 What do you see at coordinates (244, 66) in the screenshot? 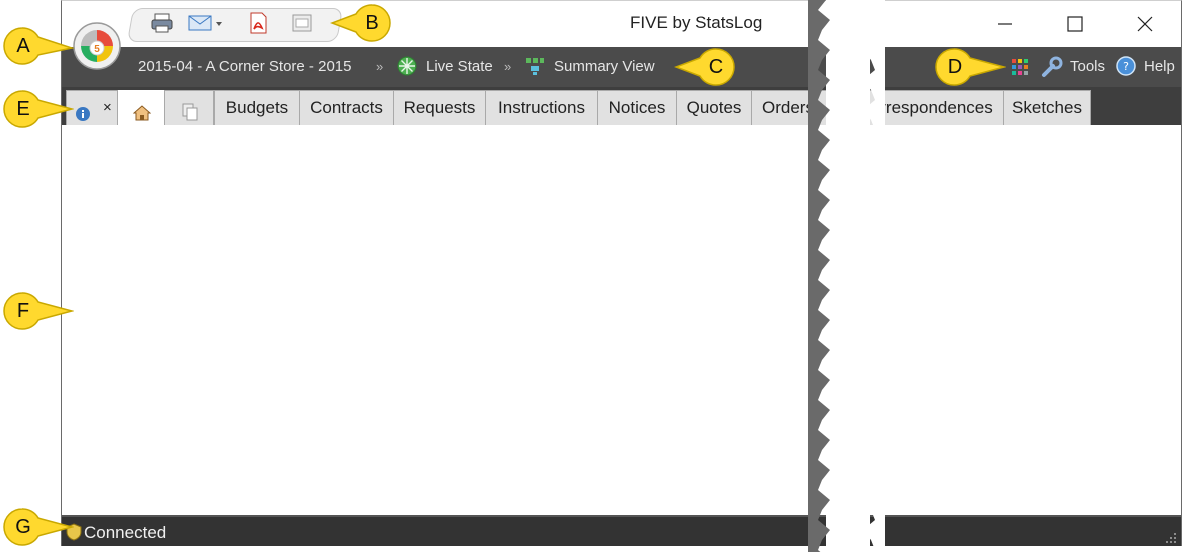
I see `breadcrumb-project: 2015-04 - A Corner Store - 2015` at bounding box center [244, 66].